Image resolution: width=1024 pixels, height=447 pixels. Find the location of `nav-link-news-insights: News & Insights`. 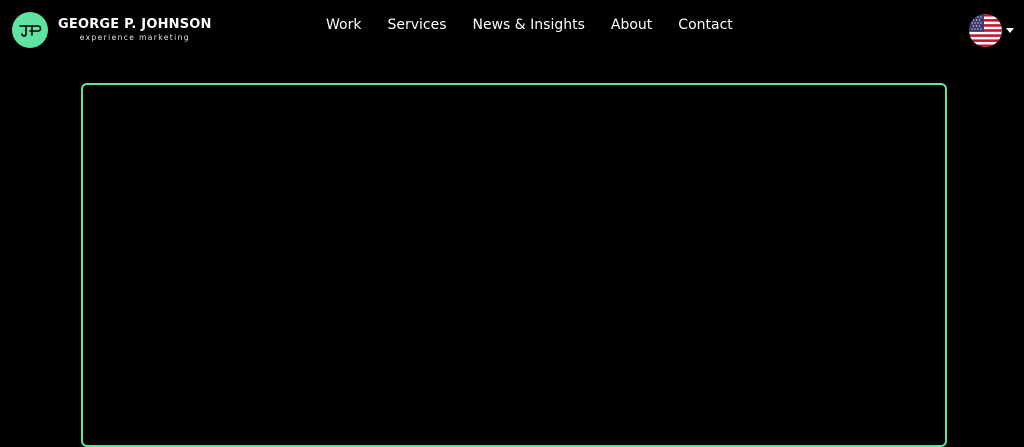

nav-link-news-insights: News & Insights is located at coordinates (529, 25).